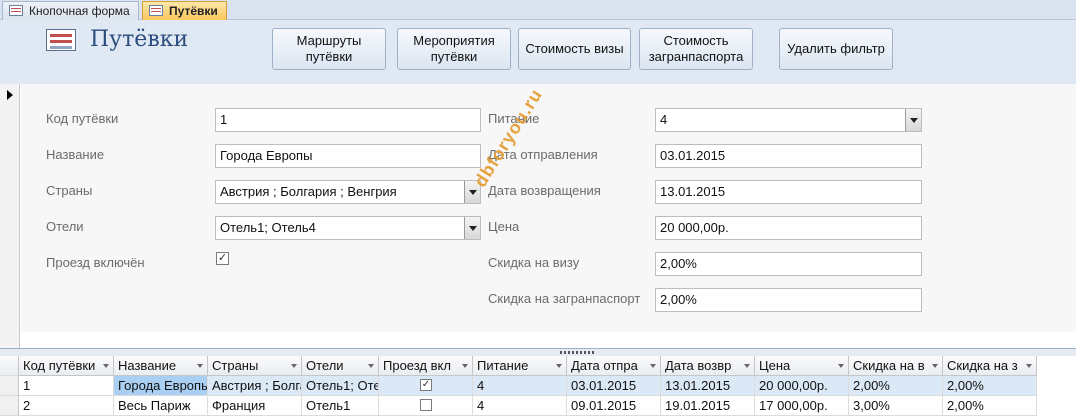  Describe the element at coordinates (788, 156) in the screenshot. I see `depart-field: 03.01.2015` at that location.